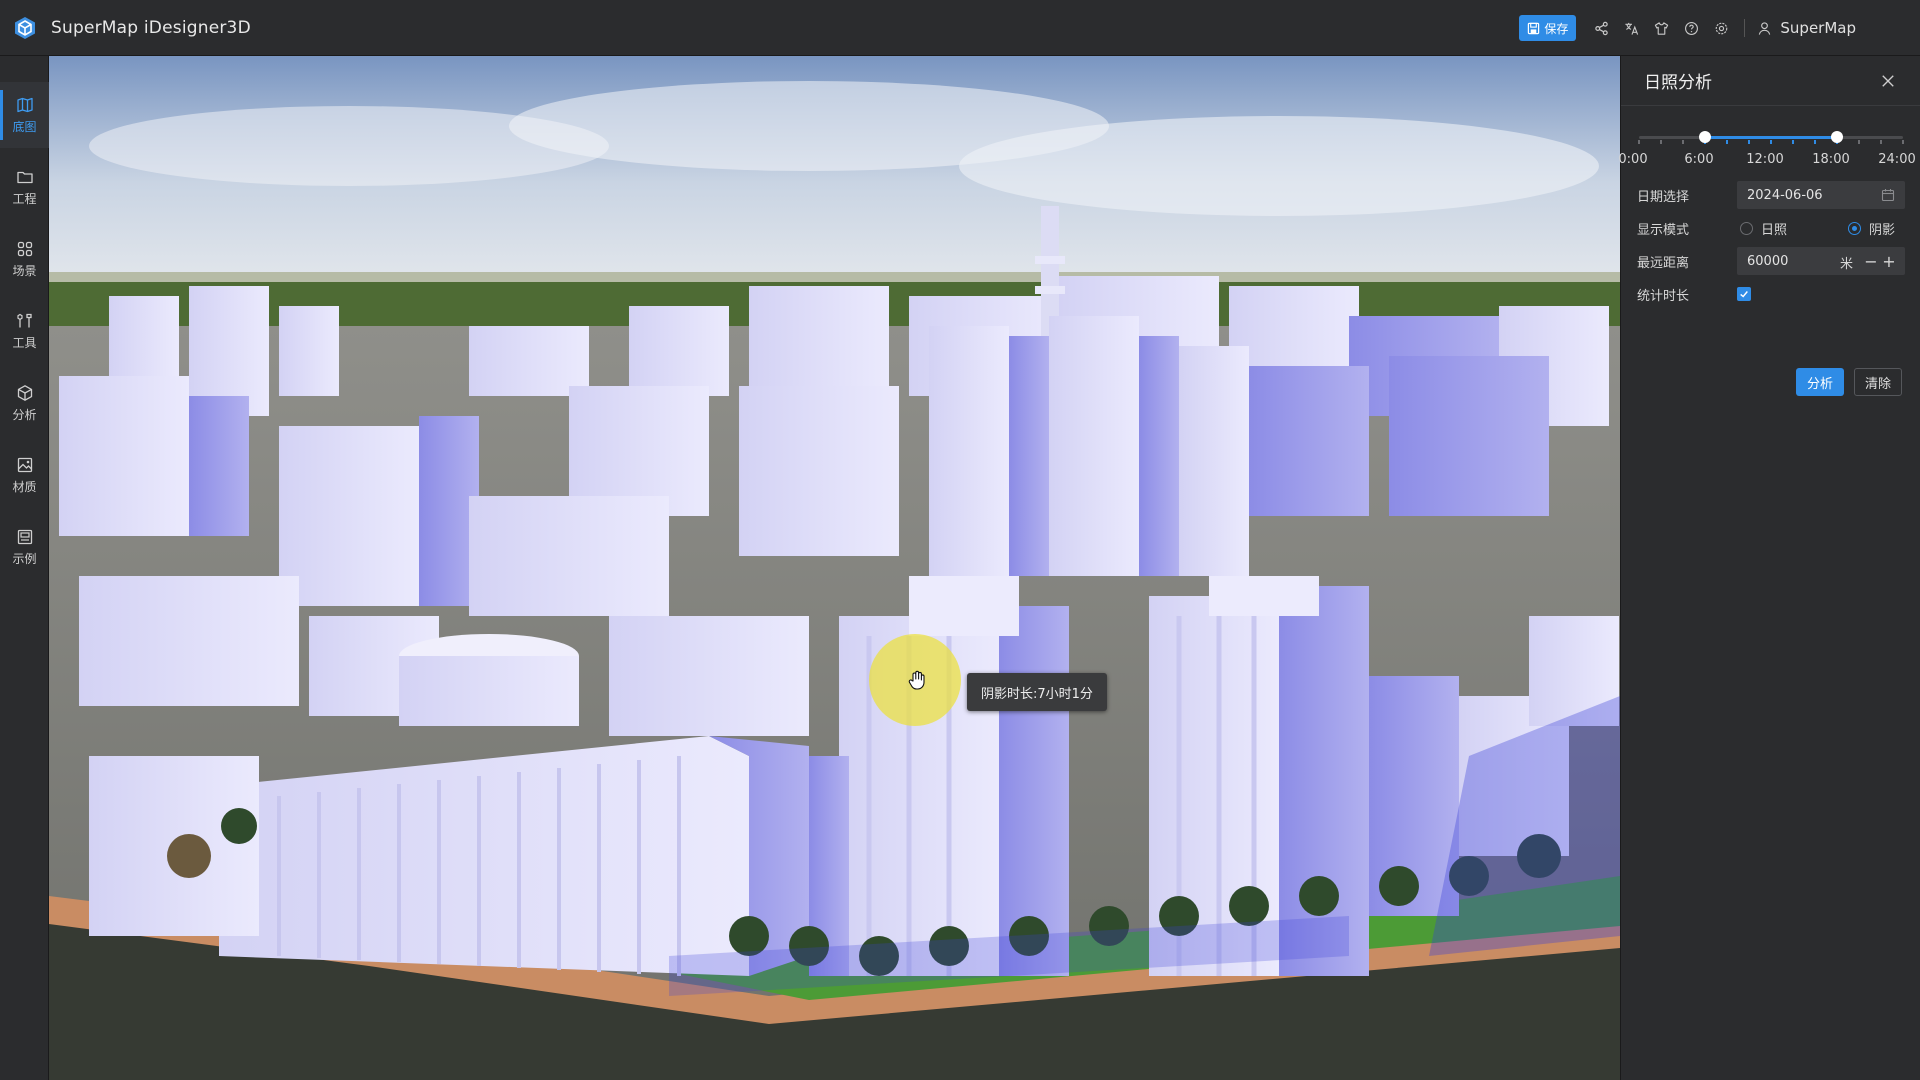 The image size is (1920, 1080). Describe the element at coordinates (1785, 195) in the screenshot. I see `date-value: 2024-06-06` at that location.